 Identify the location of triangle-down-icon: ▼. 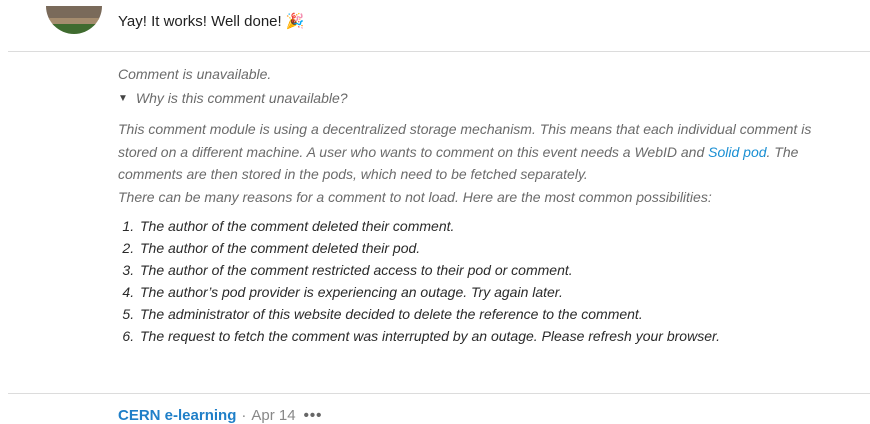
(123, 98).